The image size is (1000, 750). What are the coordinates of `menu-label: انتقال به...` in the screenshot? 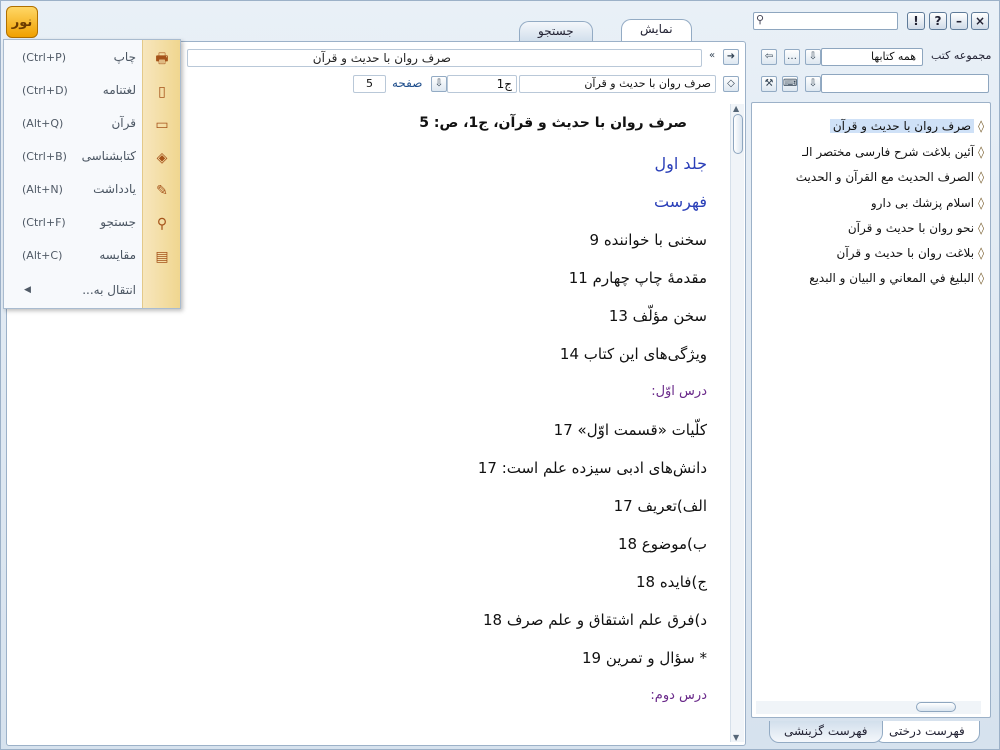 It's located at (109, 290).